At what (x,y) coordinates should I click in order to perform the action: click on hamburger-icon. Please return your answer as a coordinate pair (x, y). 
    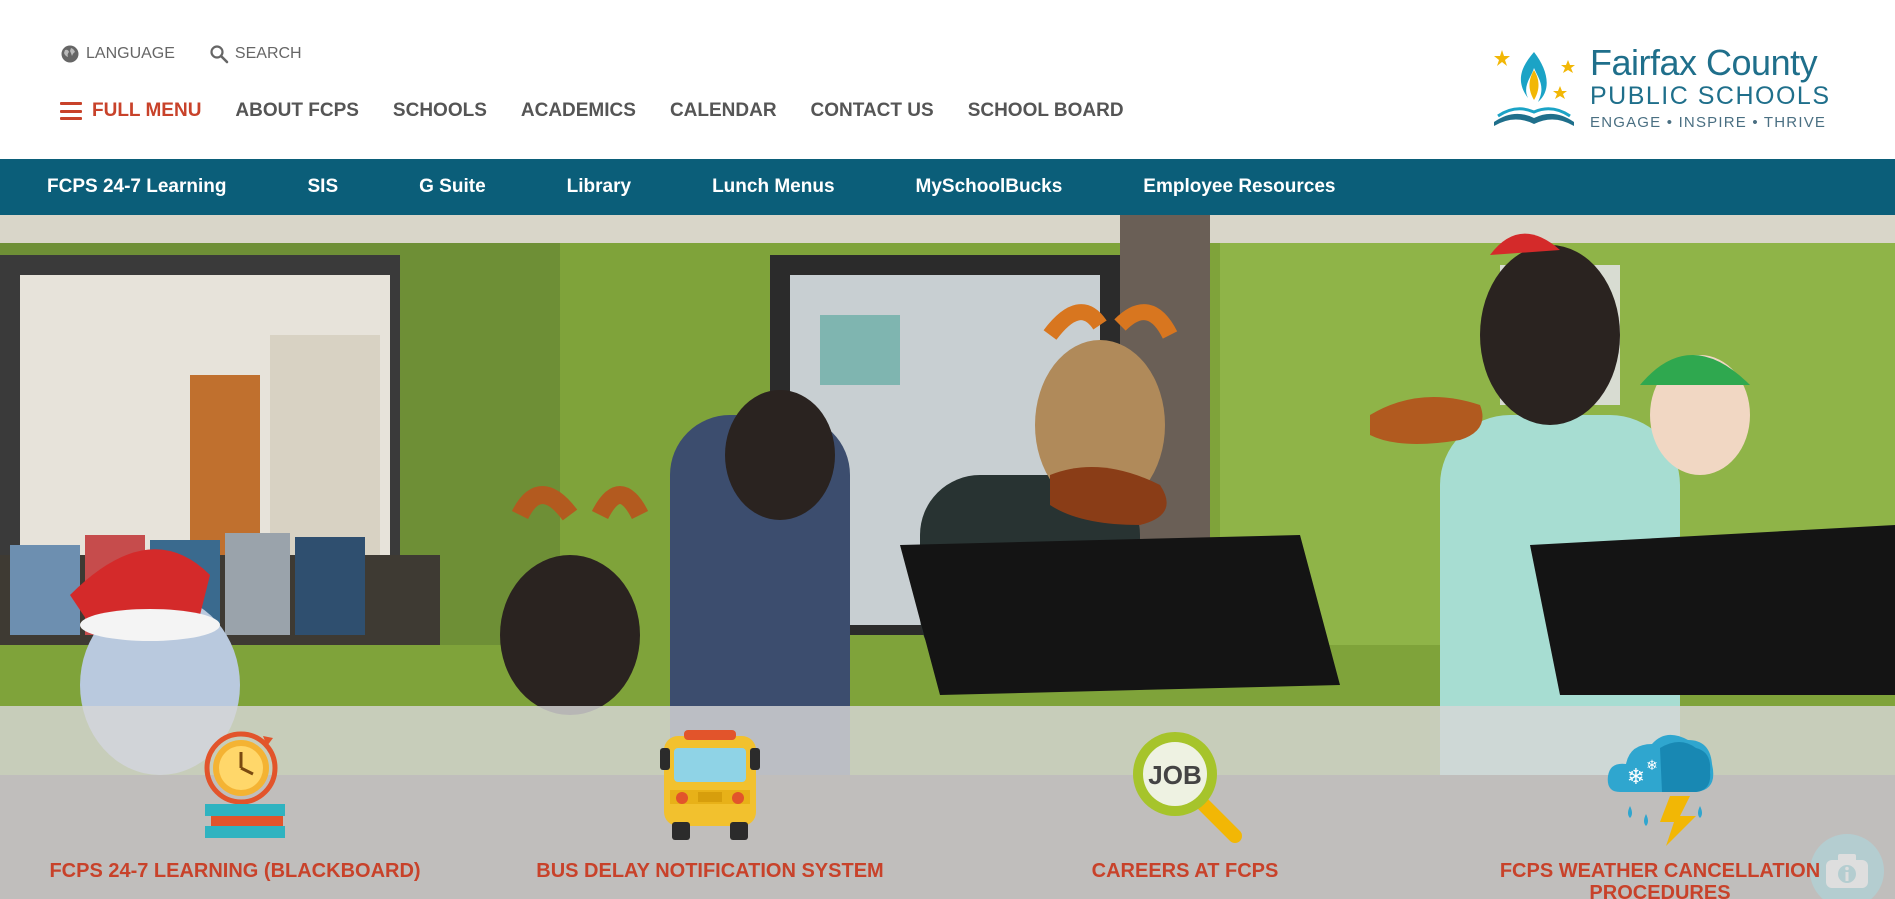
    Looking at the image, I should click on (71, 111).